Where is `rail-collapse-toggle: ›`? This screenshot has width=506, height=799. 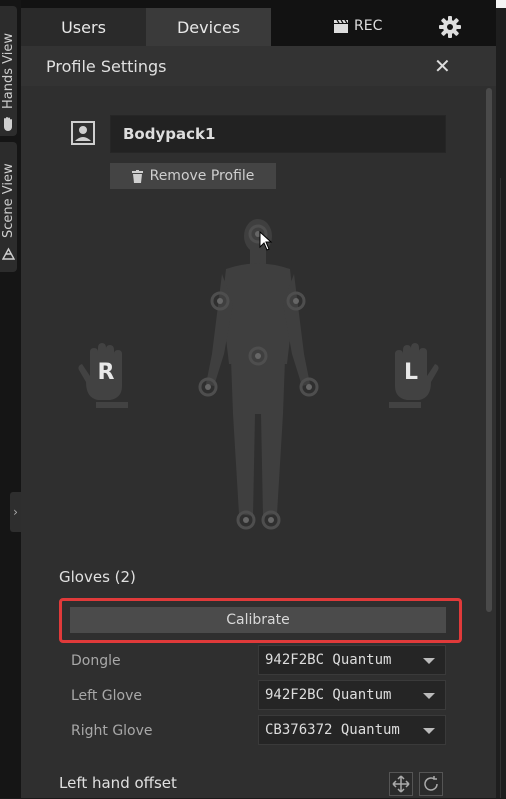
rail-collapse-toggle: › is located at coordinates (15, 512).